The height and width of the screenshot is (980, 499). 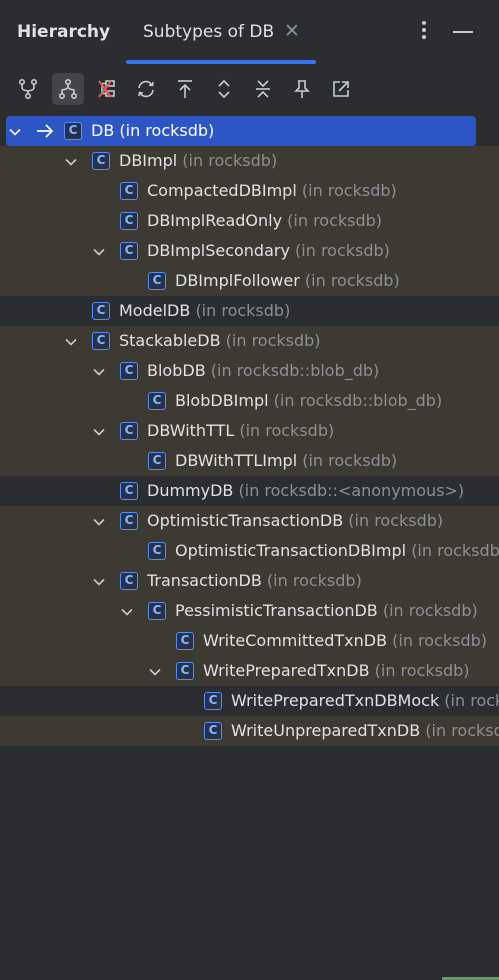 What do you see at coordinates (148, 160) in the screenshot?
I see `class-name: DBImpl` at bounding box center [148, 160].